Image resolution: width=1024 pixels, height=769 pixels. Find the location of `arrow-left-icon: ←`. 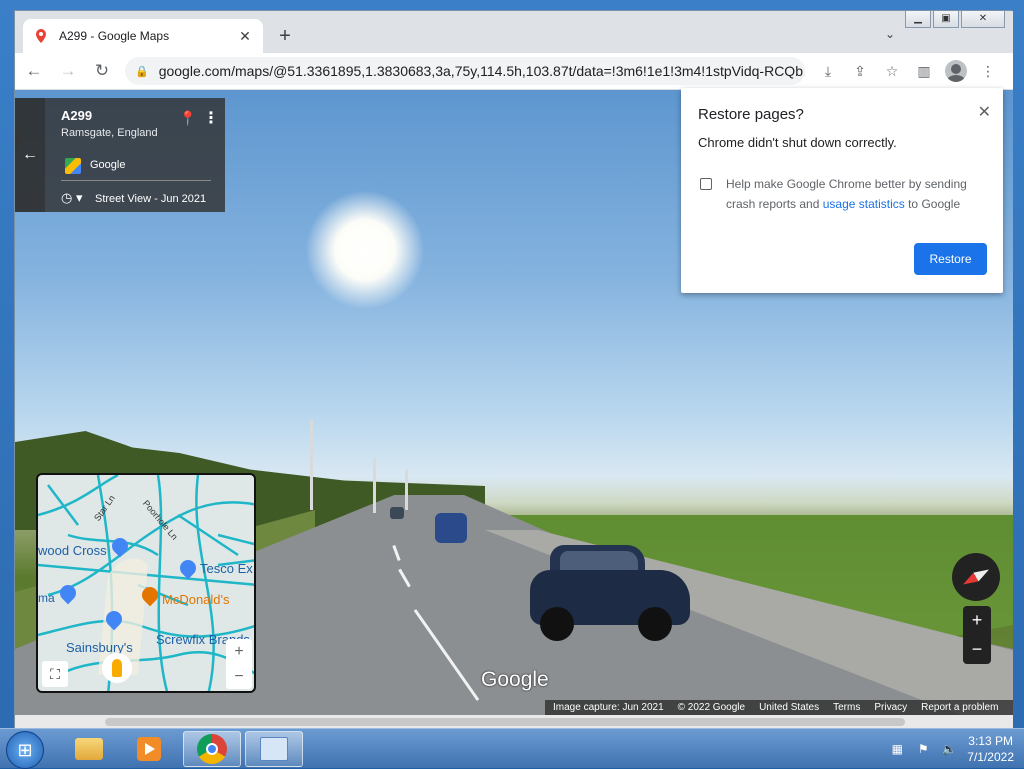

arrow-left-icon: ← is located at coordinates (34, 70).